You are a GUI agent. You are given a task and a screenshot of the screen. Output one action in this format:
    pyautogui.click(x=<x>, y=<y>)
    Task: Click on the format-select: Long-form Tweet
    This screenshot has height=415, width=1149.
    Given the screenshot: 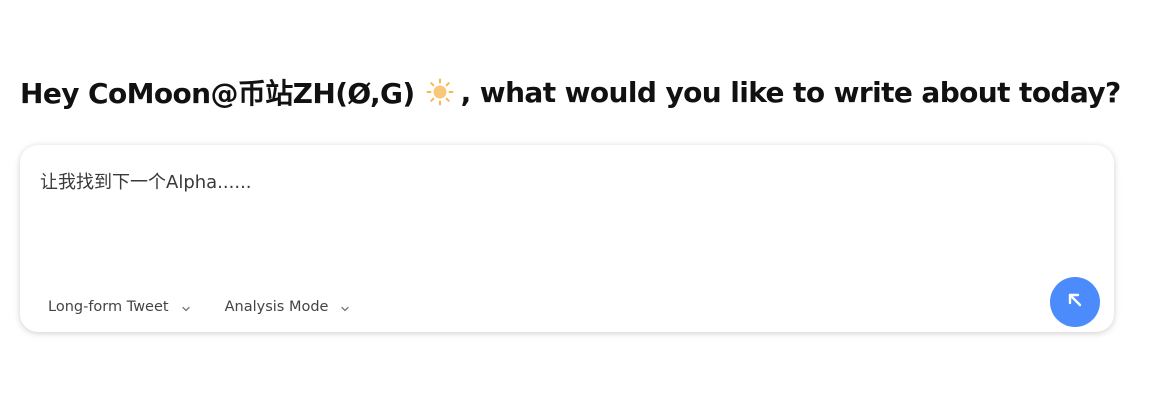 What is the action you would take?
    pyautogui.click(x=119, y=307)
    